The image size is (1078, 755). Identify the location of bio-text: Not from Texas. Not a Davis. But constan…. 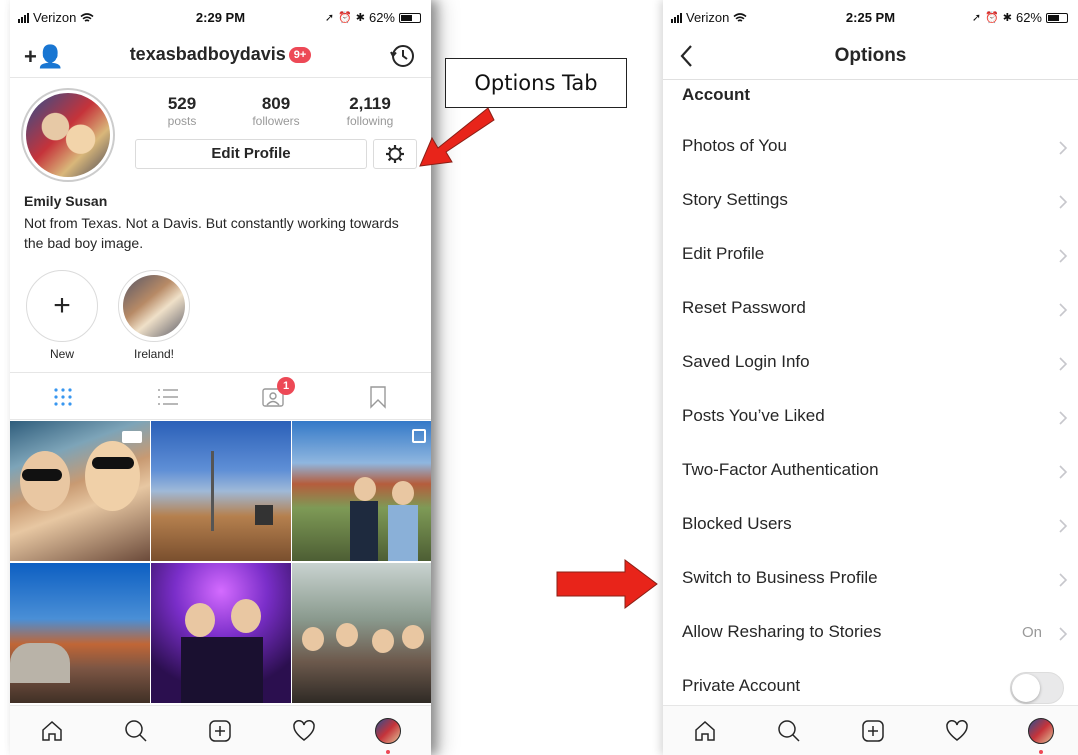
(211, 233).